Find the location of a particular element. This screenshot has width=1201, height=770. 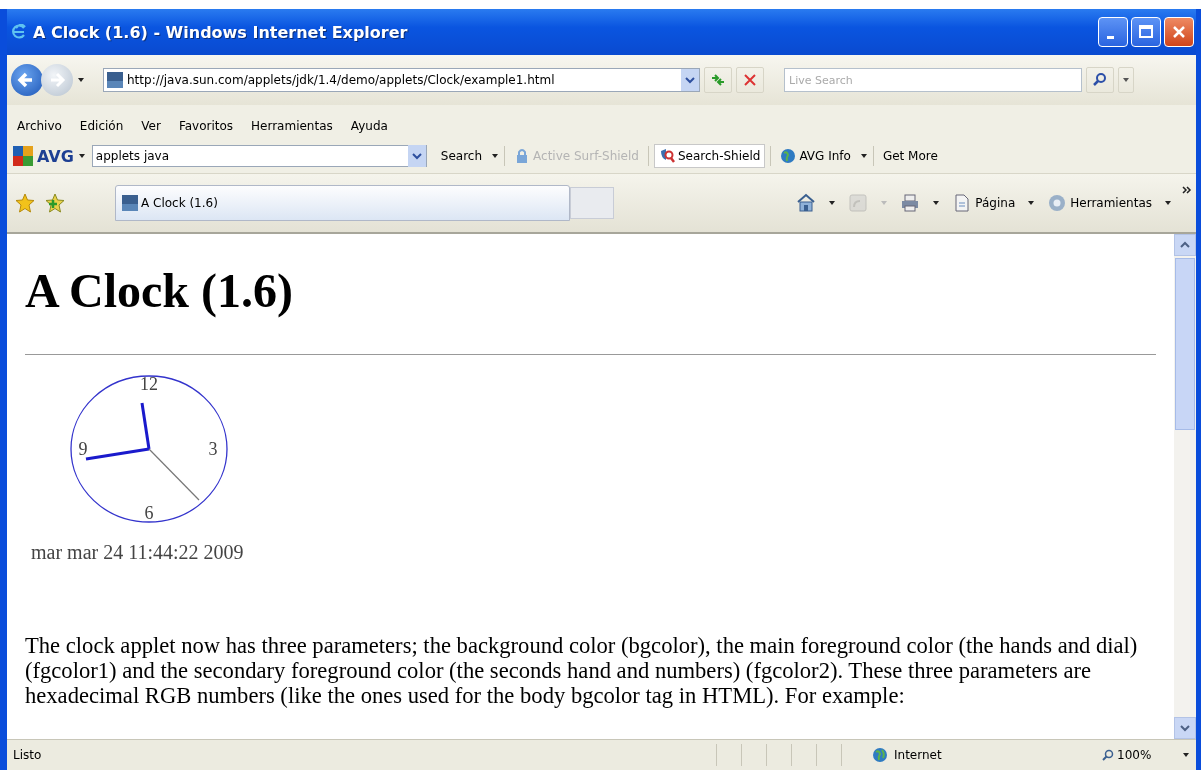

gear-icon is located at coordinates (1057, 203).